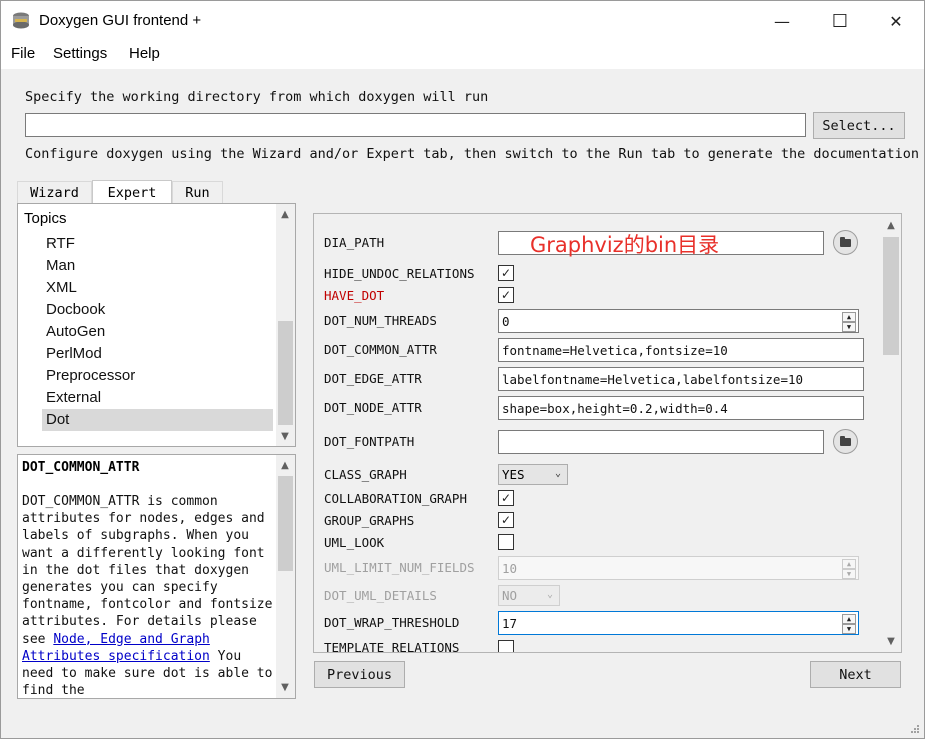  I want to click on menu-help: Help, so click(144, 53).